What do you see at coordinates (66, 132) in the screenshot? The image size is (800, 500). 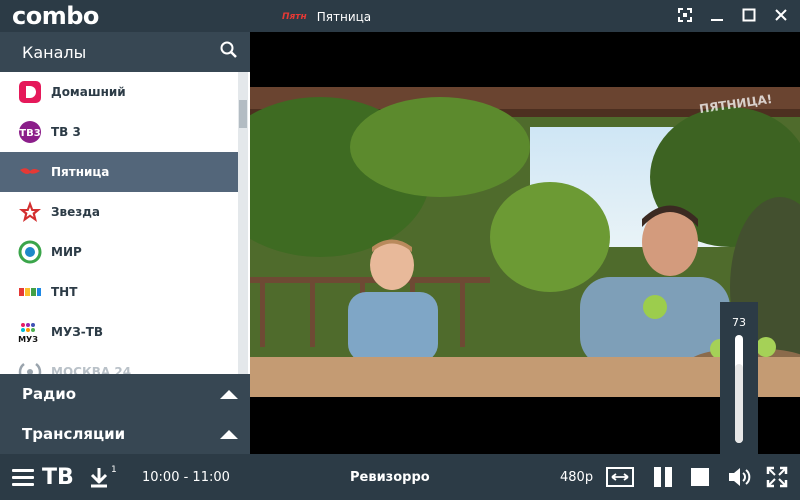 I see `channel-label: ТВ 3` at bounding box center [66, 132].